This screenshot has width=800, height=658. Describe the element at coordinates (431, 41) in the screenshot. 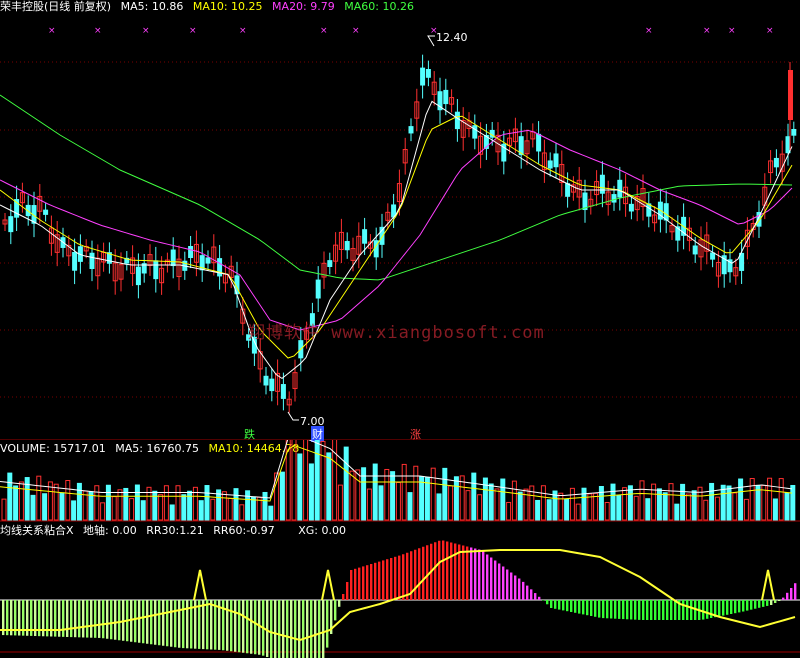

I see `high-price-pointer` at that location.